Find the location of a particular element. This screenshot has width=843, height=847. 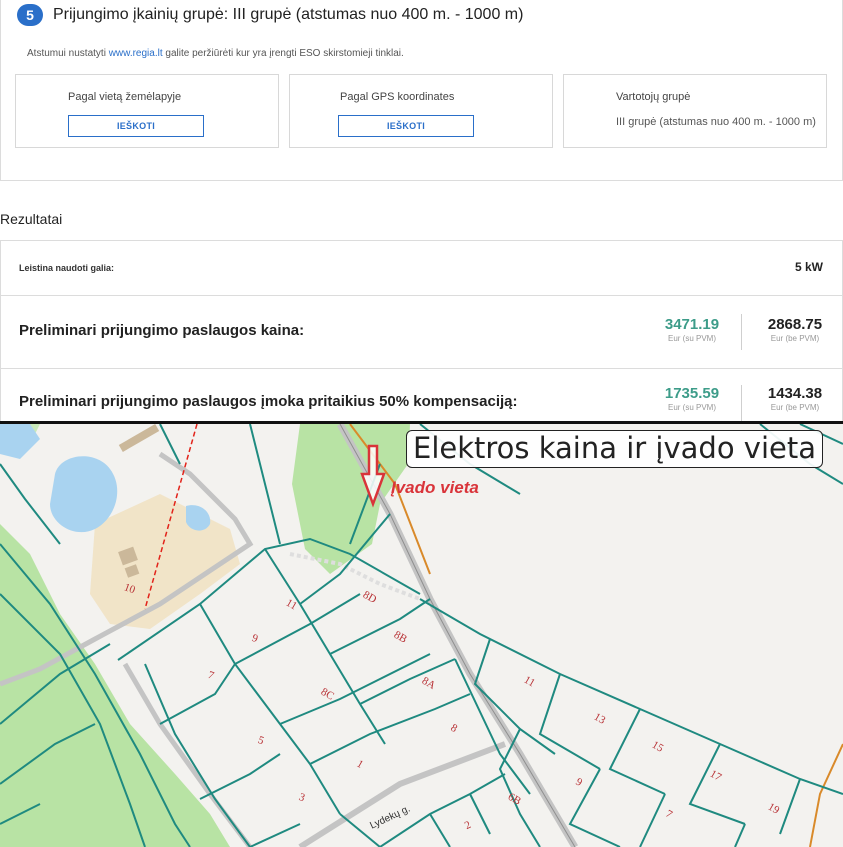

step-number-badge: 5 is located at coordinates (30, 15).